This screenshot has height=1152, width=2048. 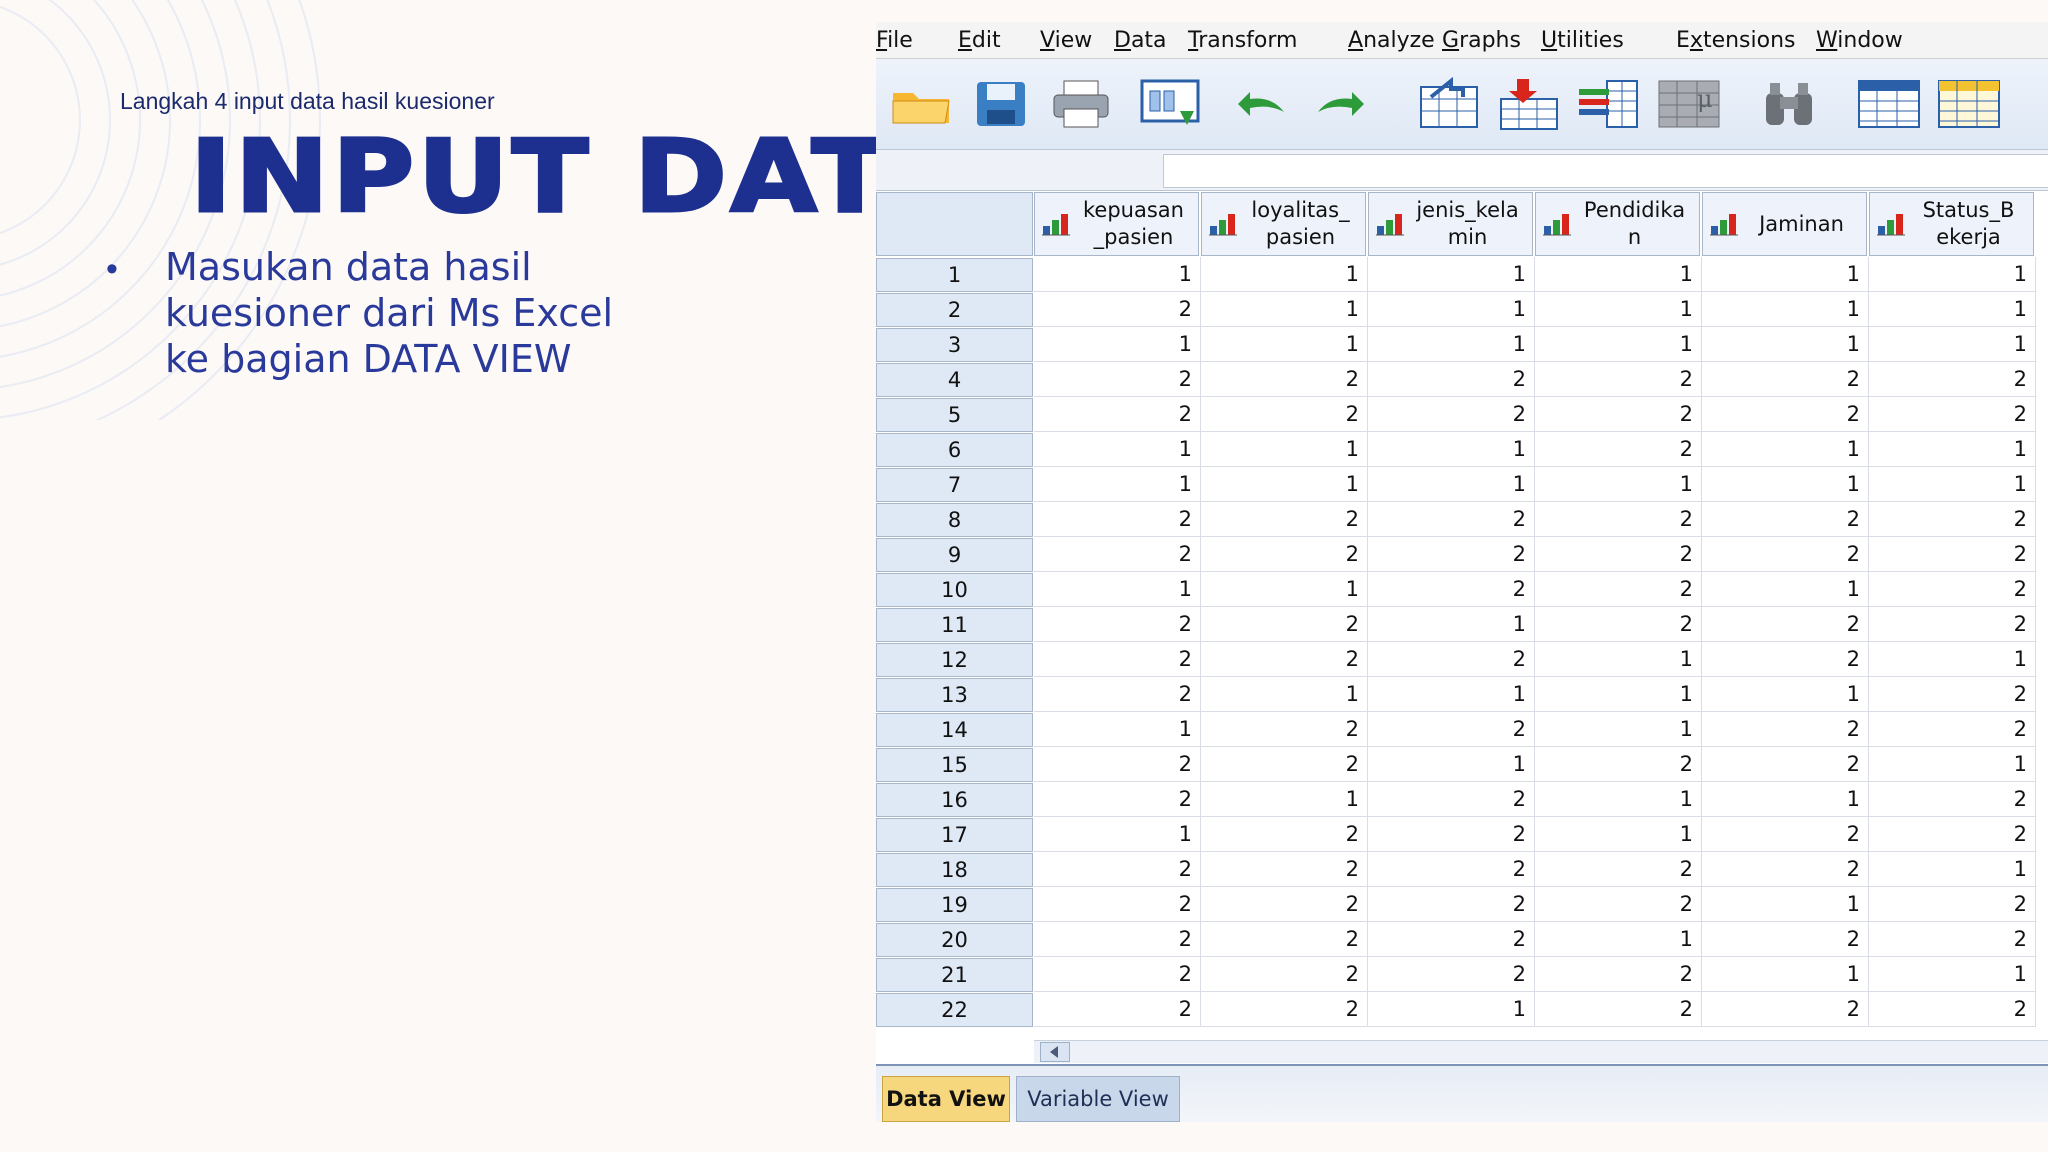 I want to click on cell-value-input, so click(x=1605, y=171).